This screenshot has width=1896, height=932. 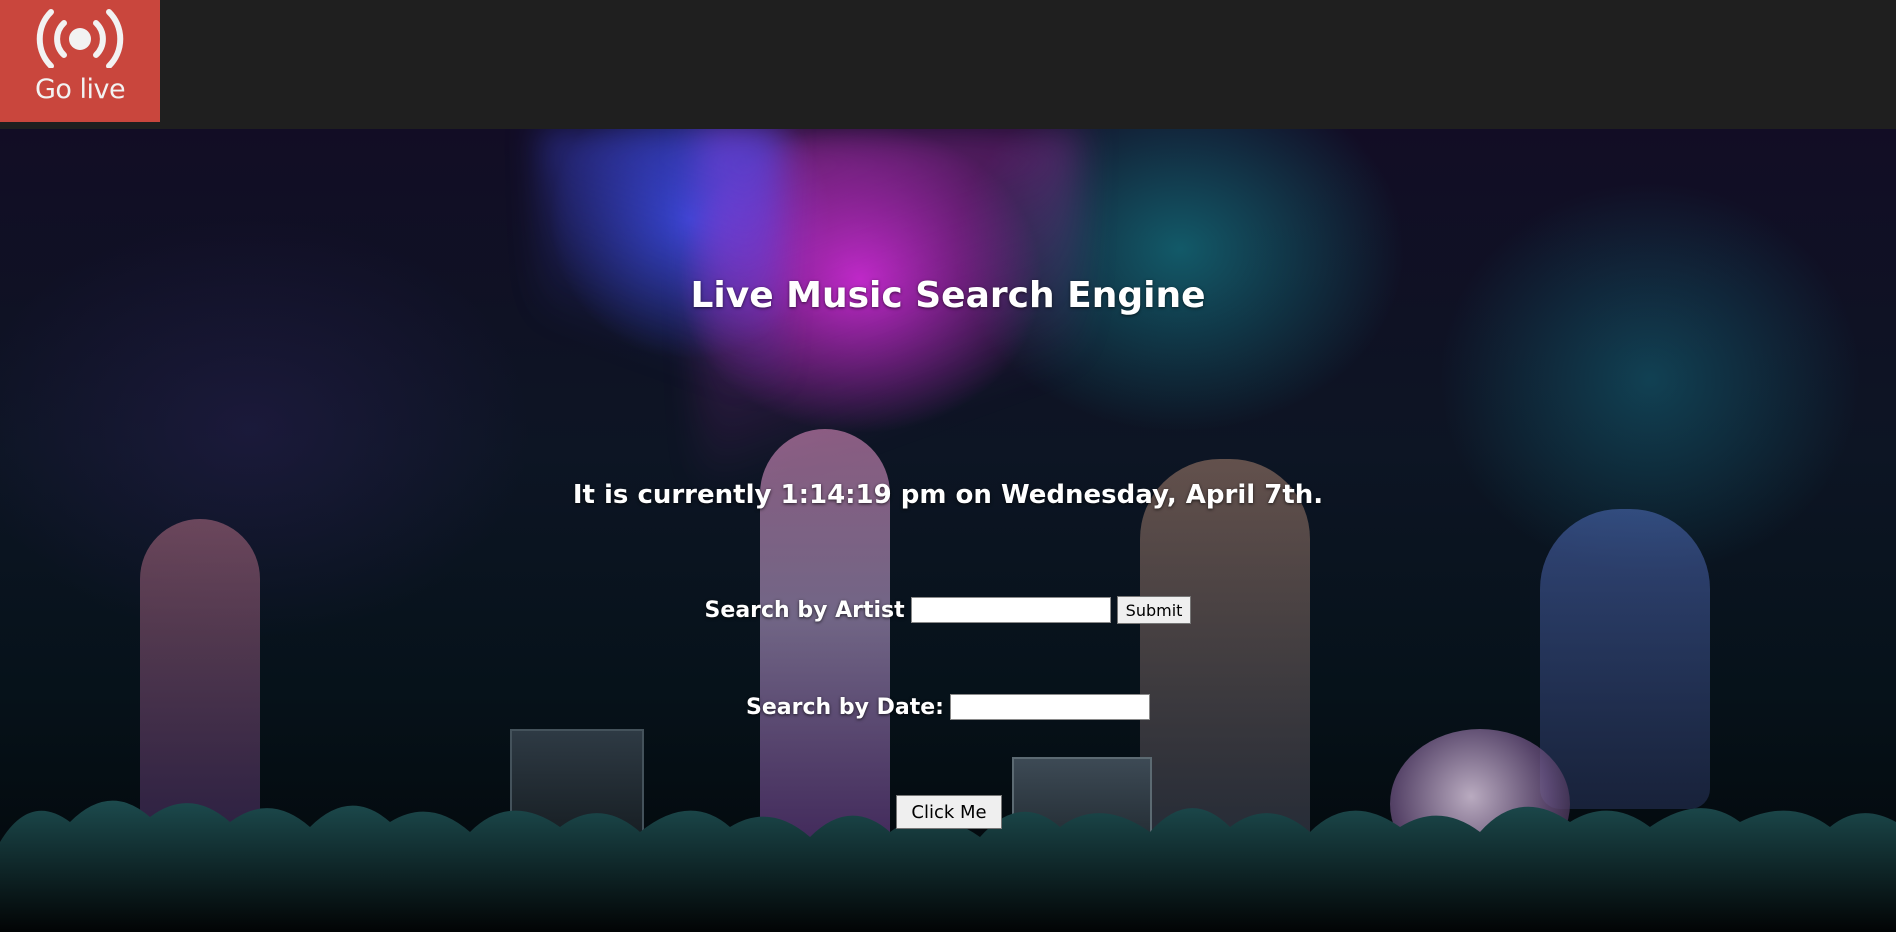 I want to click on click-me-button: Click Me, so click(x=949, y=812).